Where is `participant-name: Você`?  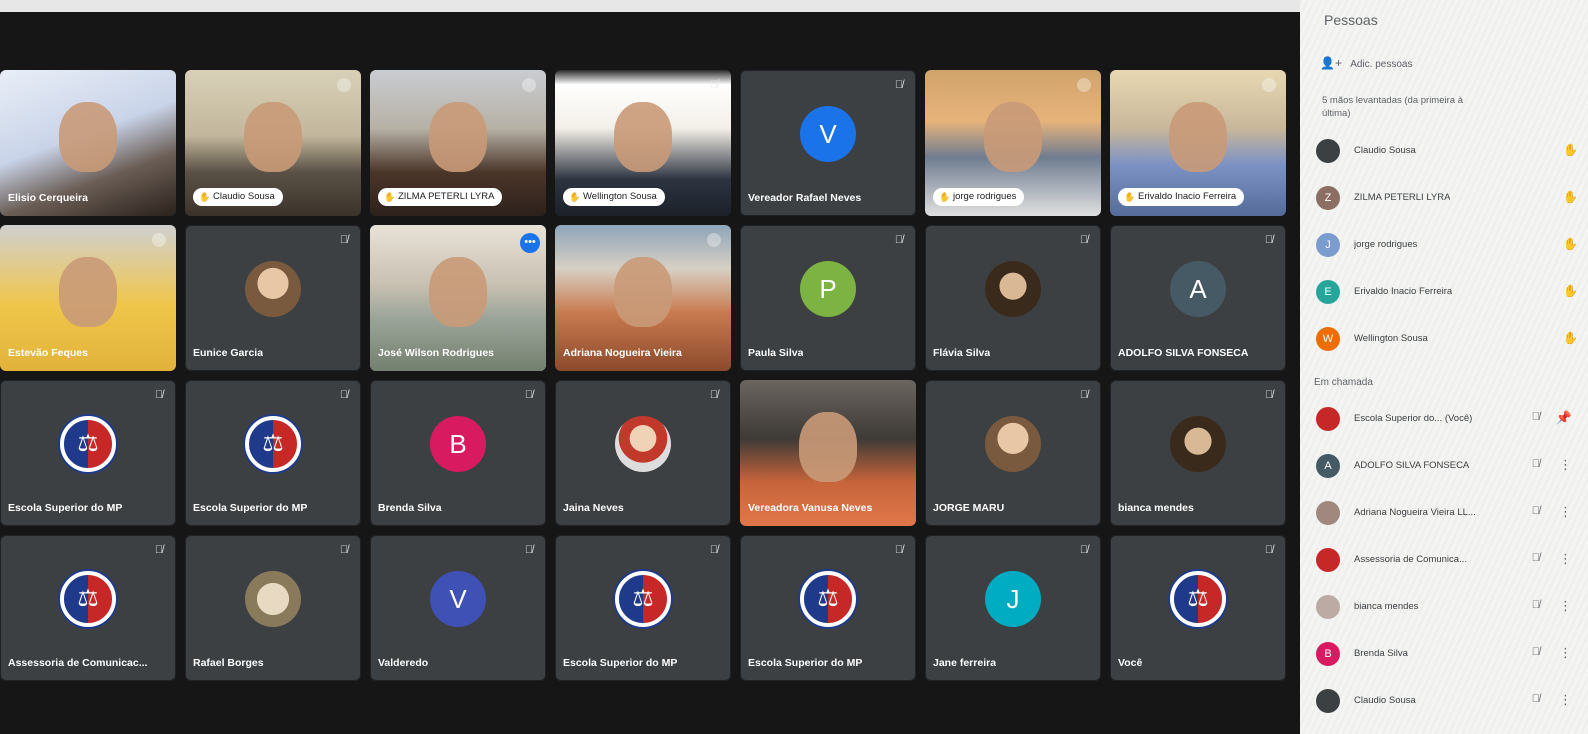
participant-name: Você is located at coordinates (1130, 663).